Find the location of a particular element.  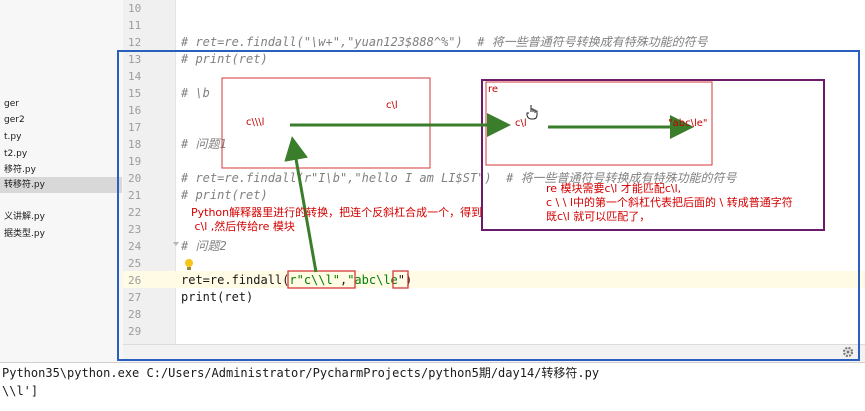

re-label: re is located at coordinates (493, 89).